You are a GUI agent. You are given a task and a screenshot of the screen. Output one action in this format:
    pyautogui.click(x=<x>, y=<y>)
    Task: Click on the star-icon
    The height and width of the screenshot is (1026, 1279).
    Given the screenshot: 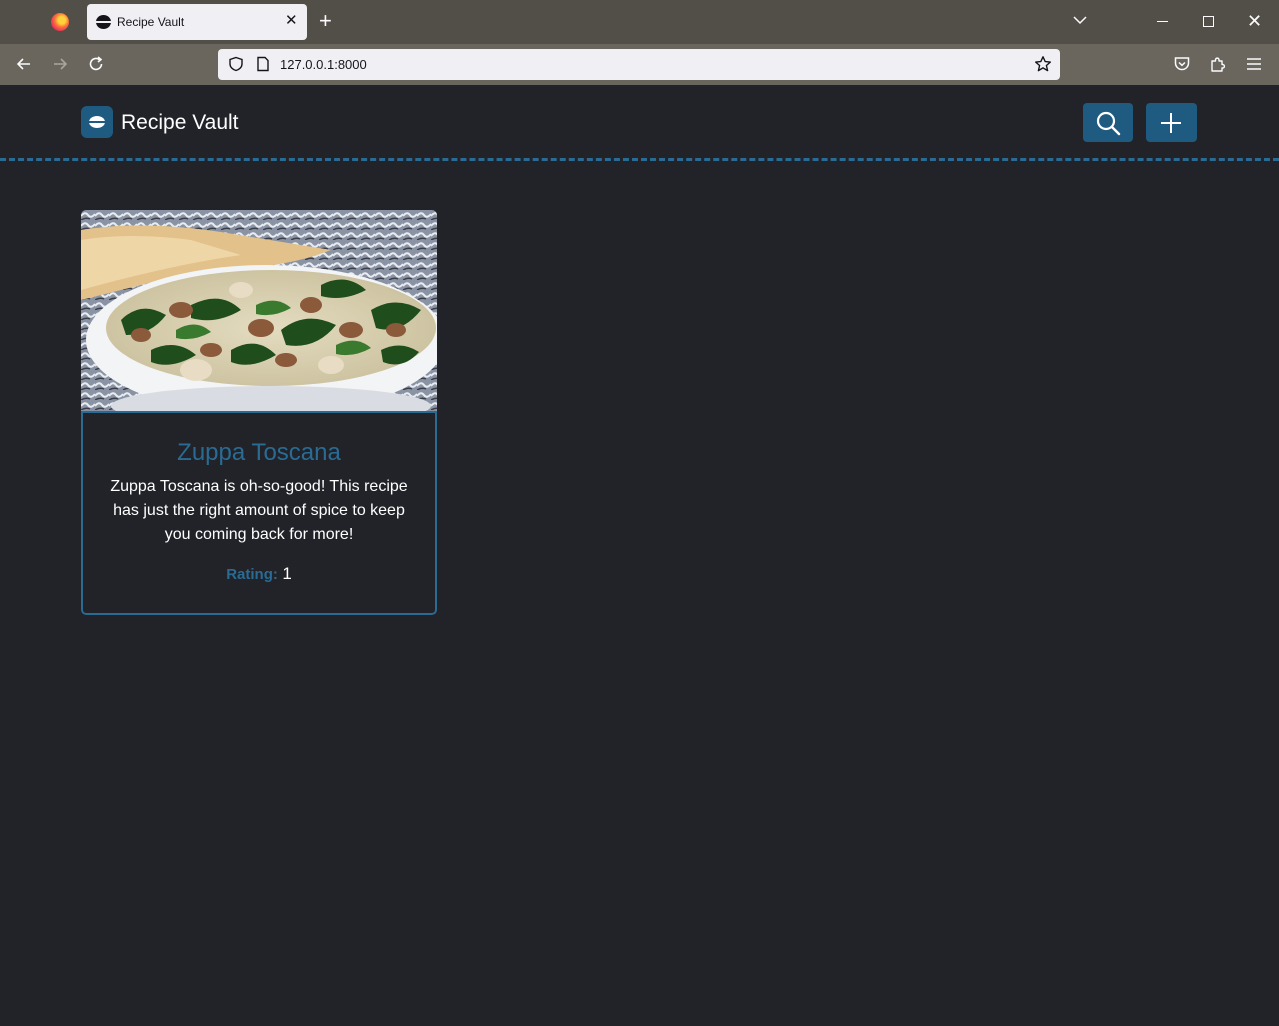 What is the action you would take?
    pyautogui.click(x=1043, y=64)
    